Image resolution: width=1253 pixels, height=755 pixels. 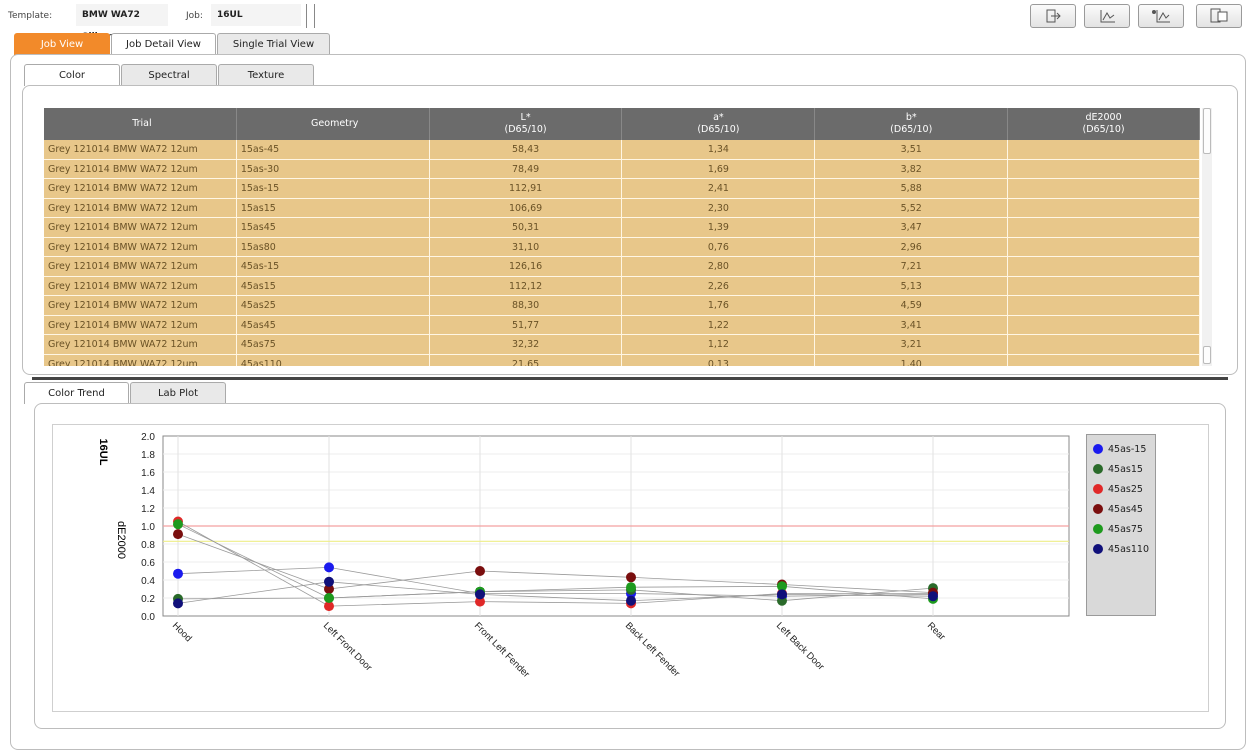 I want to click on table-scrollbar, so click(x=1207, y=237).